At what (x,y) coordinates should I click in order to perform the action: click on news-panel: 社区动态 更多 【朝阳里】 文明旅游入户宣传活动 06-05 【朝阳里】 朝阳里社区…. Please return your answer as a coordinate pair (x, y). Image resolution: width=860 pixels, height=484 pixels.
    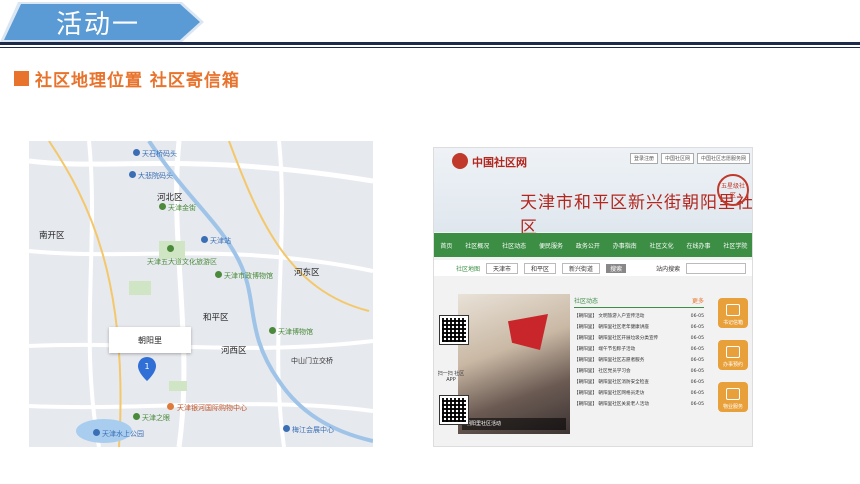
    Looking at the image, I should click on (639, 353).